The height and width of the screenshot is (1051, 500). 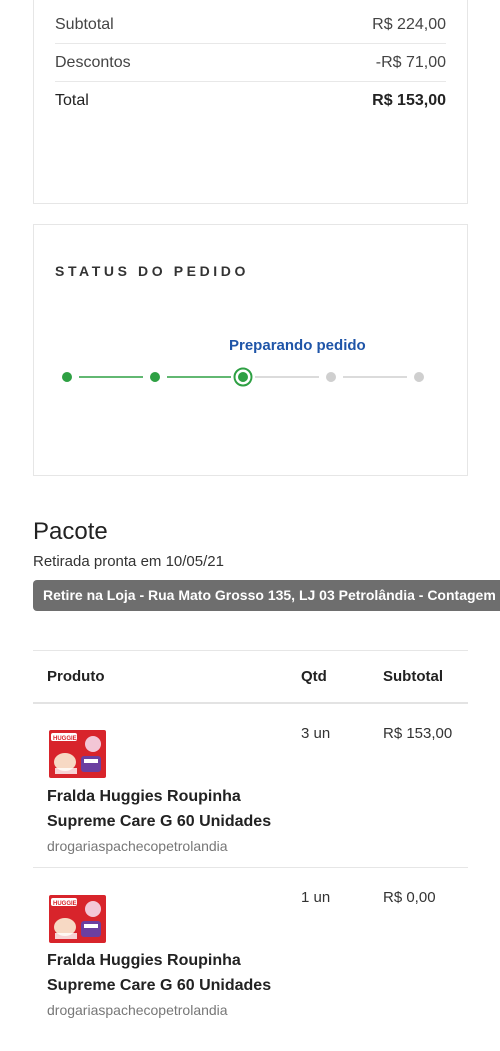 What do you see at coordinates (409, 100) in the screenshot?
I see `total-value: R$ 153,00` at bounding box center [409, 100].